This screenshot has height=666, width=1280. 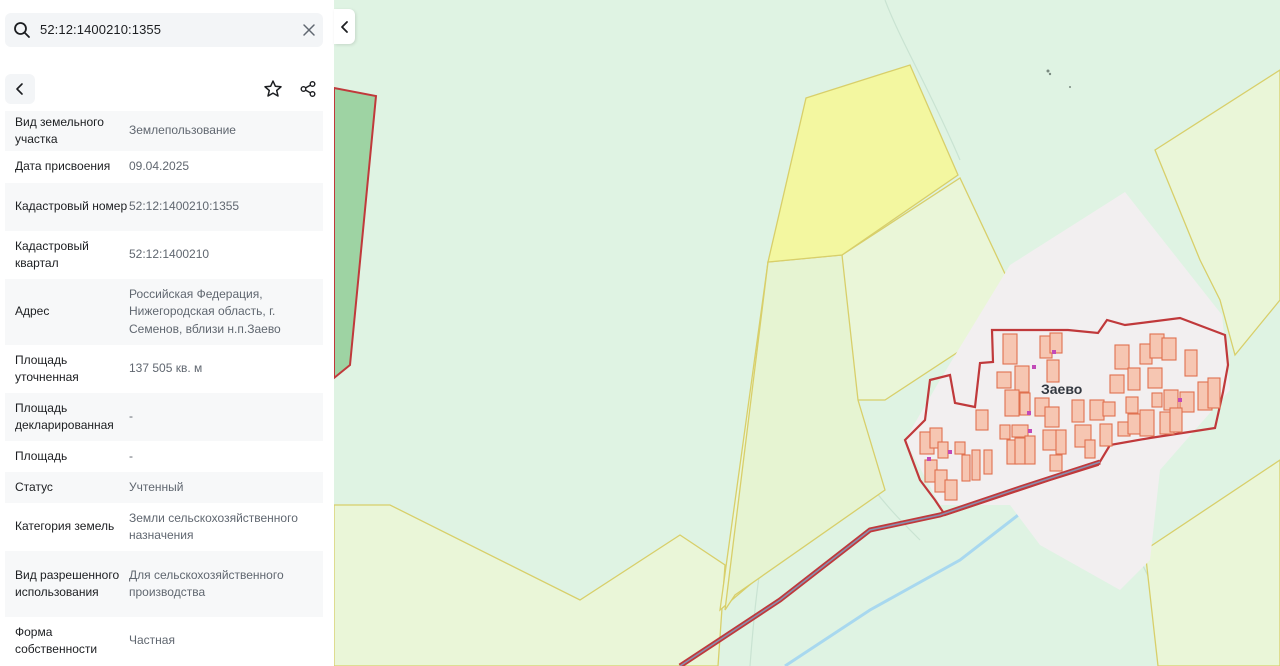 I want to click on property-row: Вид земельного участка Землепользование, so click(x=164, y=131).